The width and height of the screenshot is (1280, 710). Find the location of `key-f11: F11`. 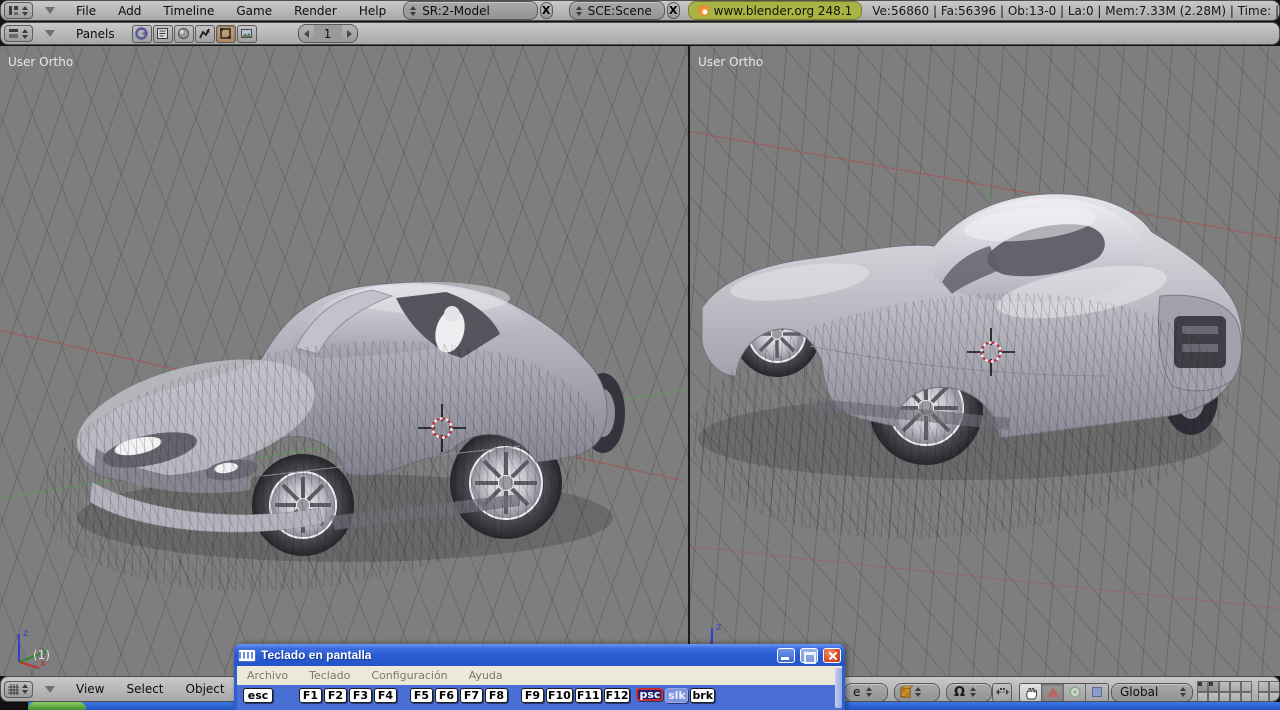

key-f11: F11 is located at coordinates (588, 695).